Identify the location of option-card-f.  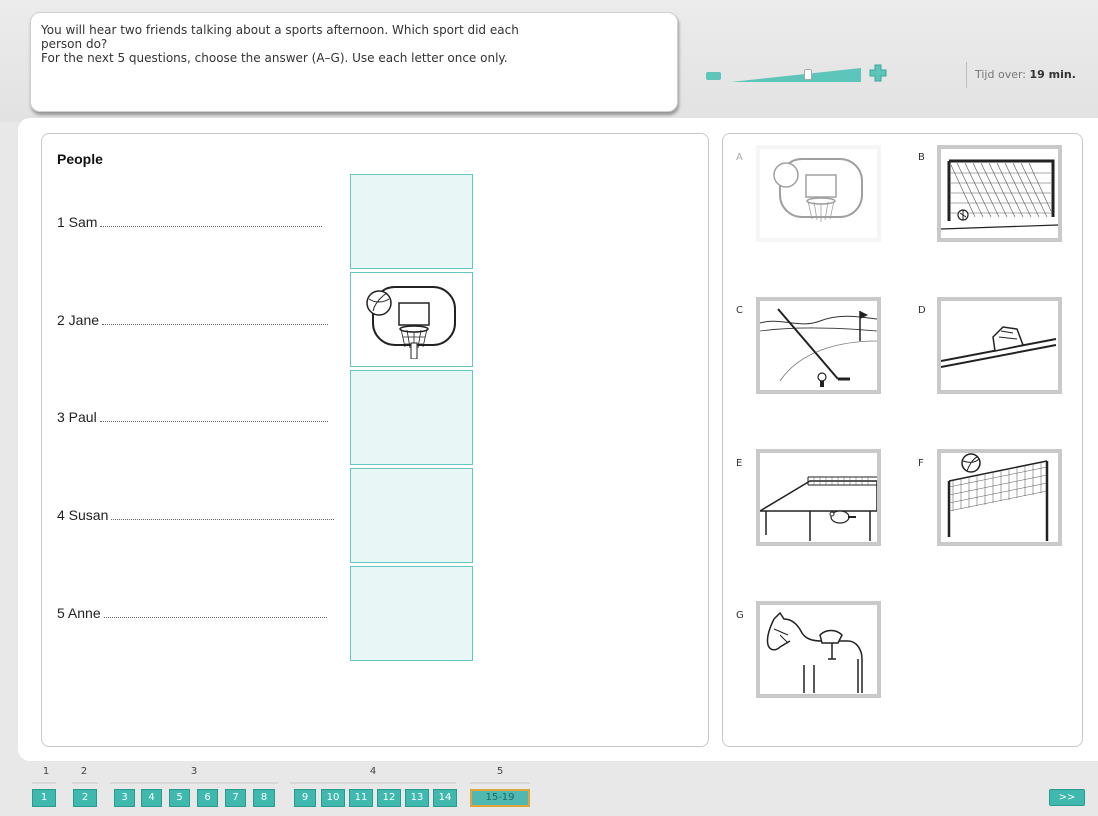
(999, 497).